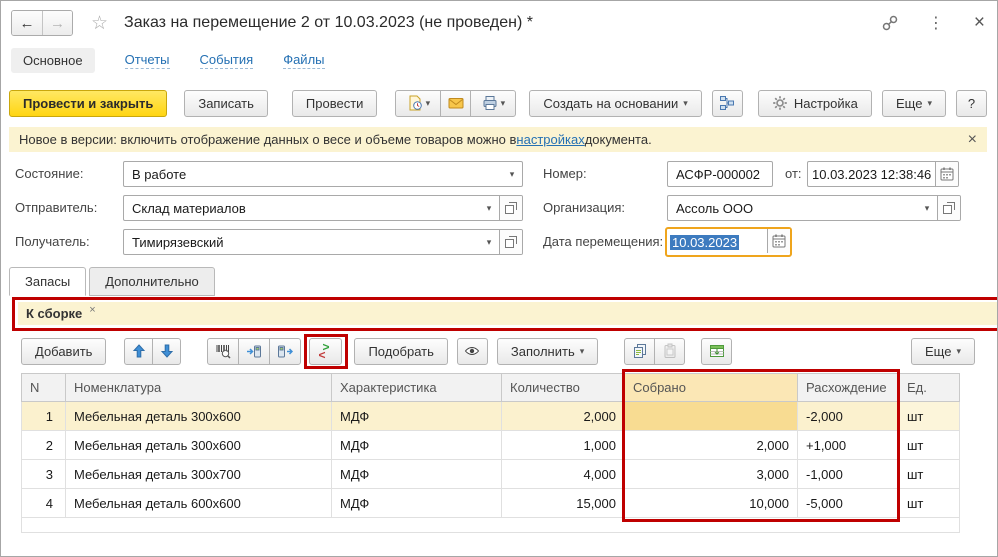 This screenshot has width=998, height=557. What do you see at coordinates (972, 140) in the screenshot?
I see `banner-close-icon: ×` at bounding box center [972, 140].